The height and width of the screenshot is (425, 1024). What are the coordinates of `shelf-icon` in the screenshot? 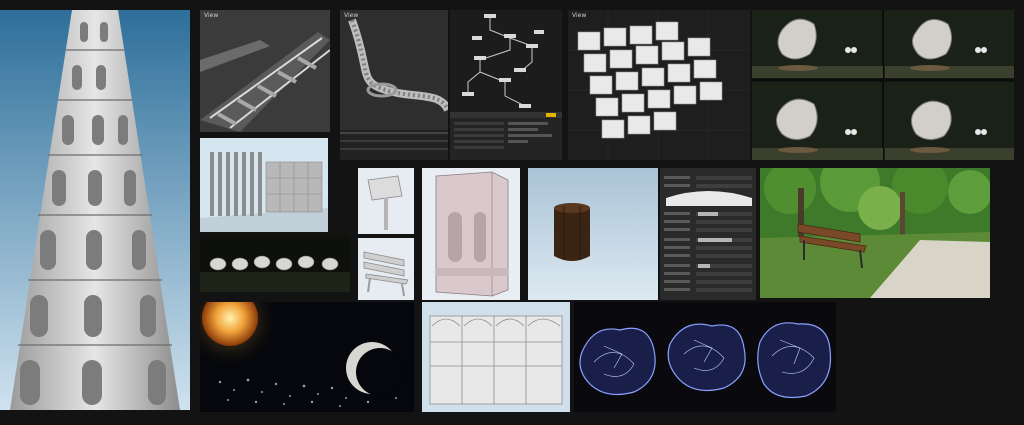 It's located at (496, 357).